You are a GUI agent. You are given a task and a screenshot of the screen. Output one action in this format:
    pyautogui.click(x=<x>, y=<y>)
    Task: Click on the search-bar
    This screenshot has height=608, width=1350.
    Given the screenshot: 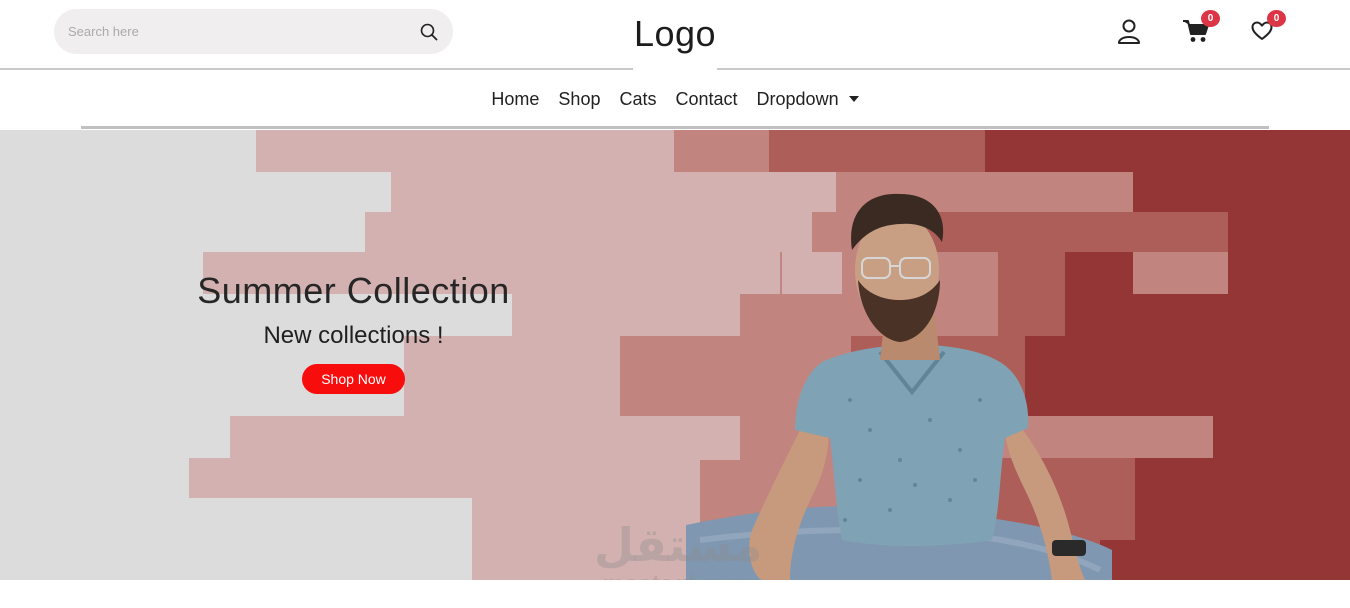 What is the action you would take?
    pyautogui.click(x=253, y=31)
    